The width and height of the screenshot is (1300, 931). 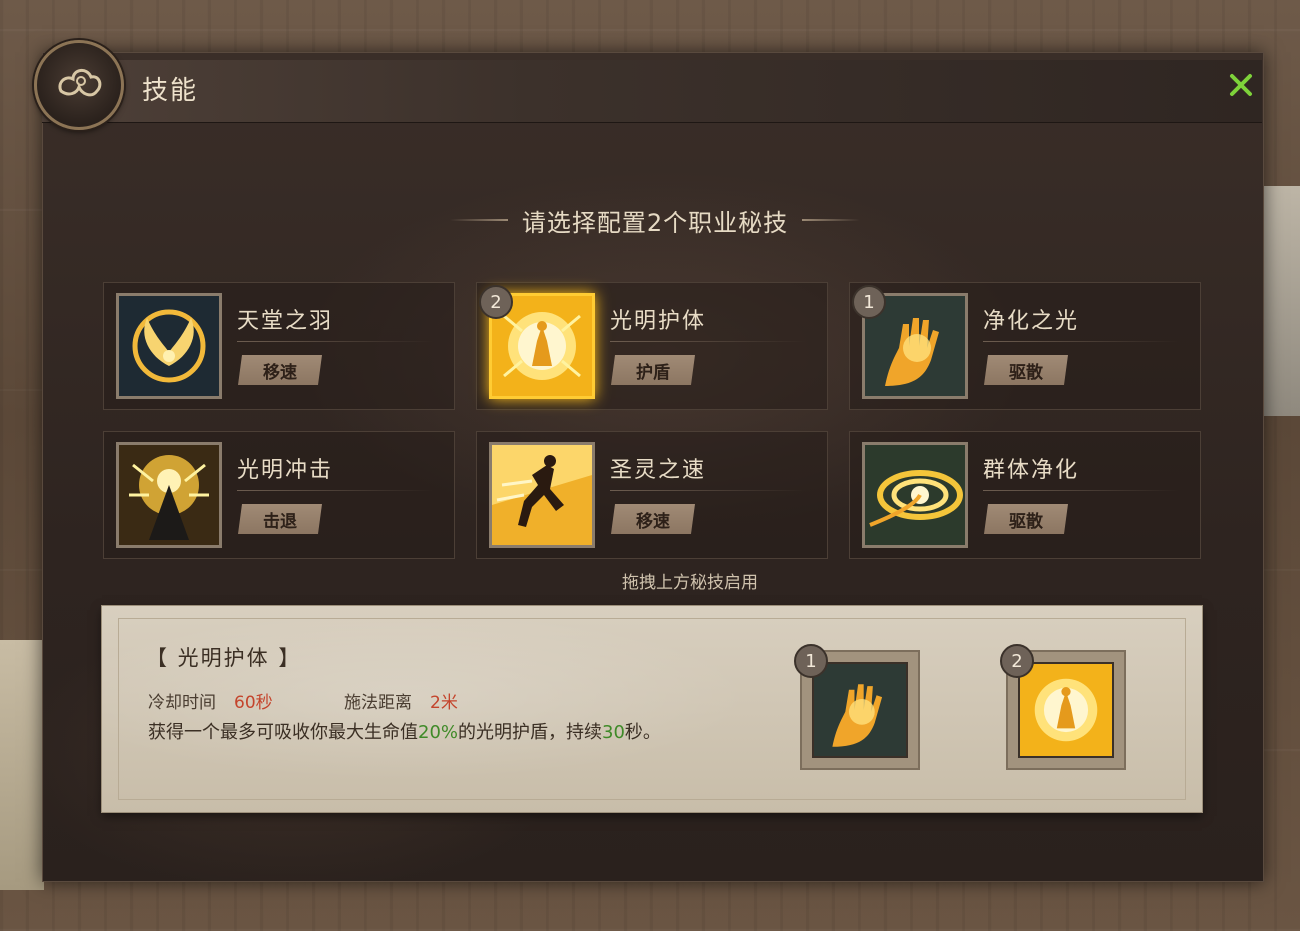 What do you see at coordinates (224, 658) in the screenshot?
I see `detail-title: 【 光明护体 】` at bounding box center [224, 658].